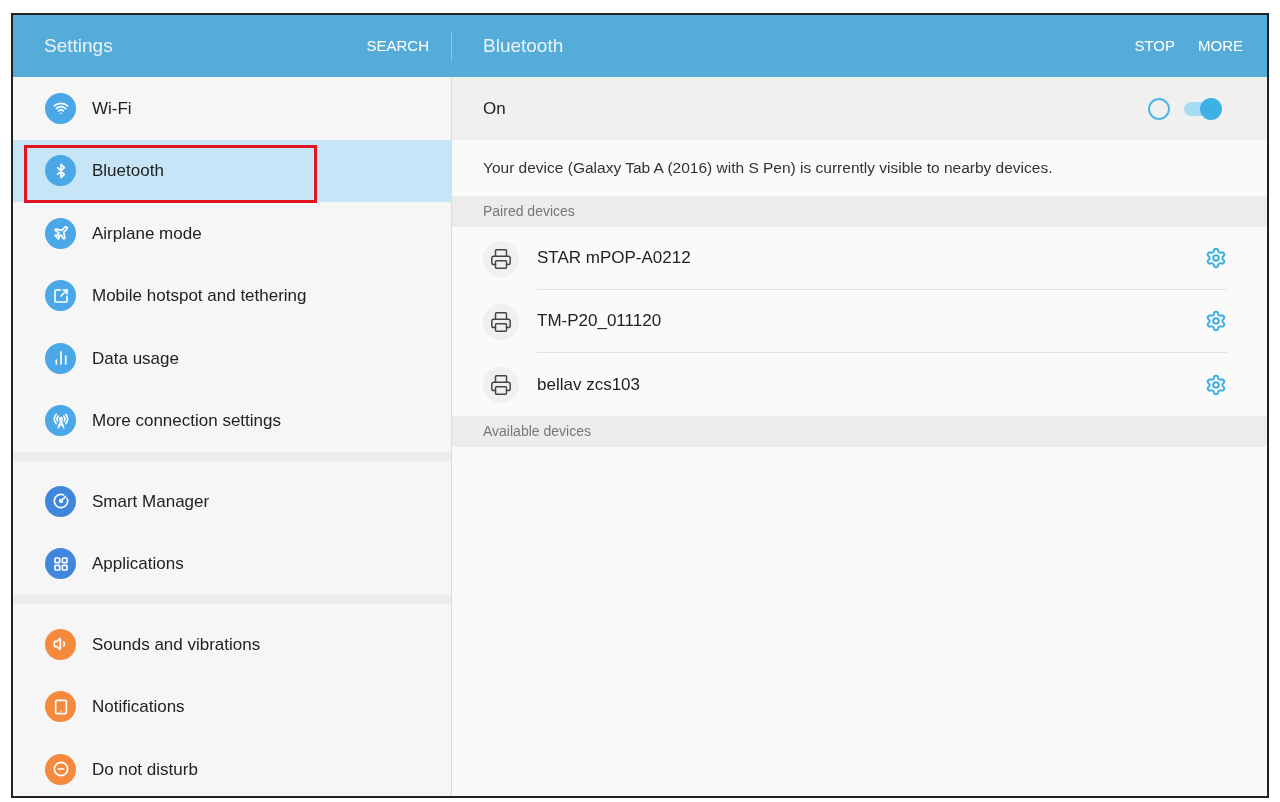  Describe the element at coordinates (147, 233) in the screenshot. I see `sidebar-item-label: Airplane mode` at that location.